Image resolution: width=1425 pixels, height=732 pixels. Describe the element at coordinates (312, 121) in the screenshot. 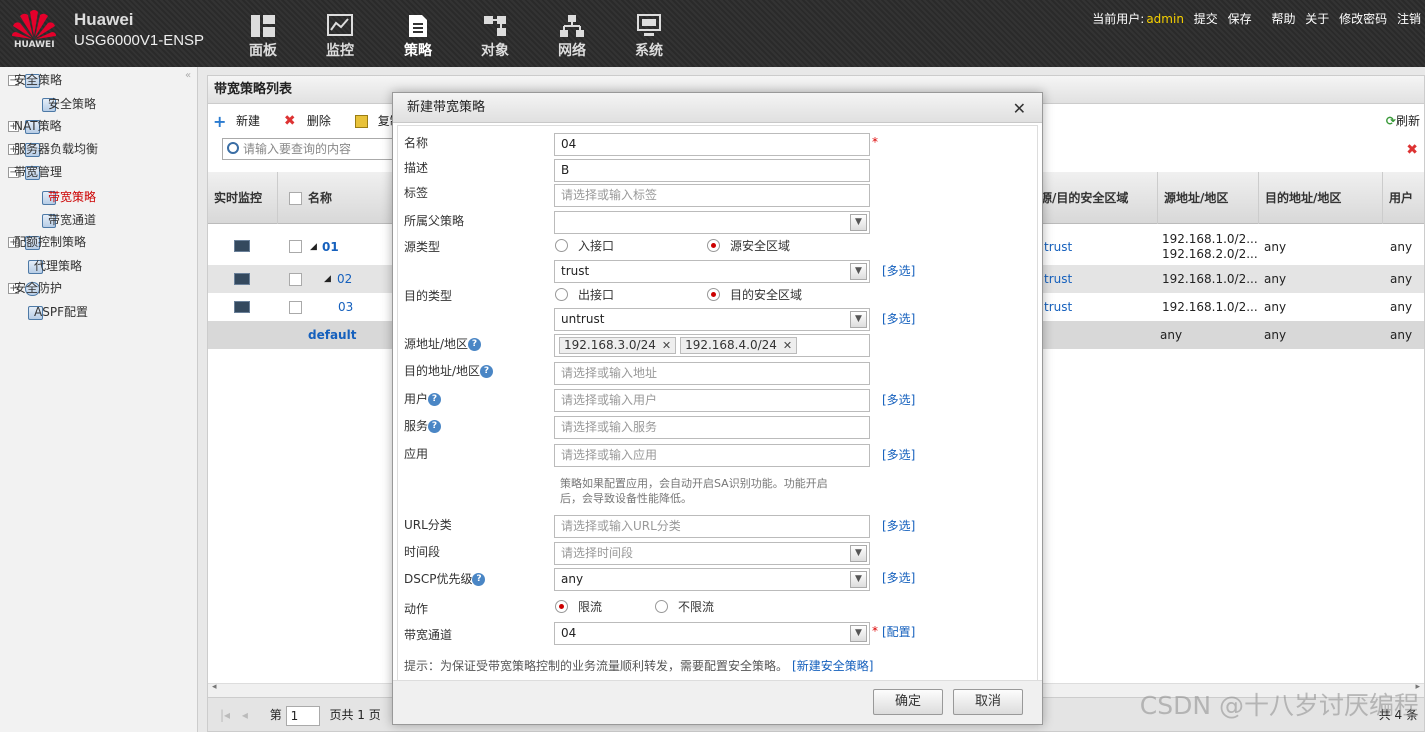

I see `delete-button: ✖ 删除` at that location.